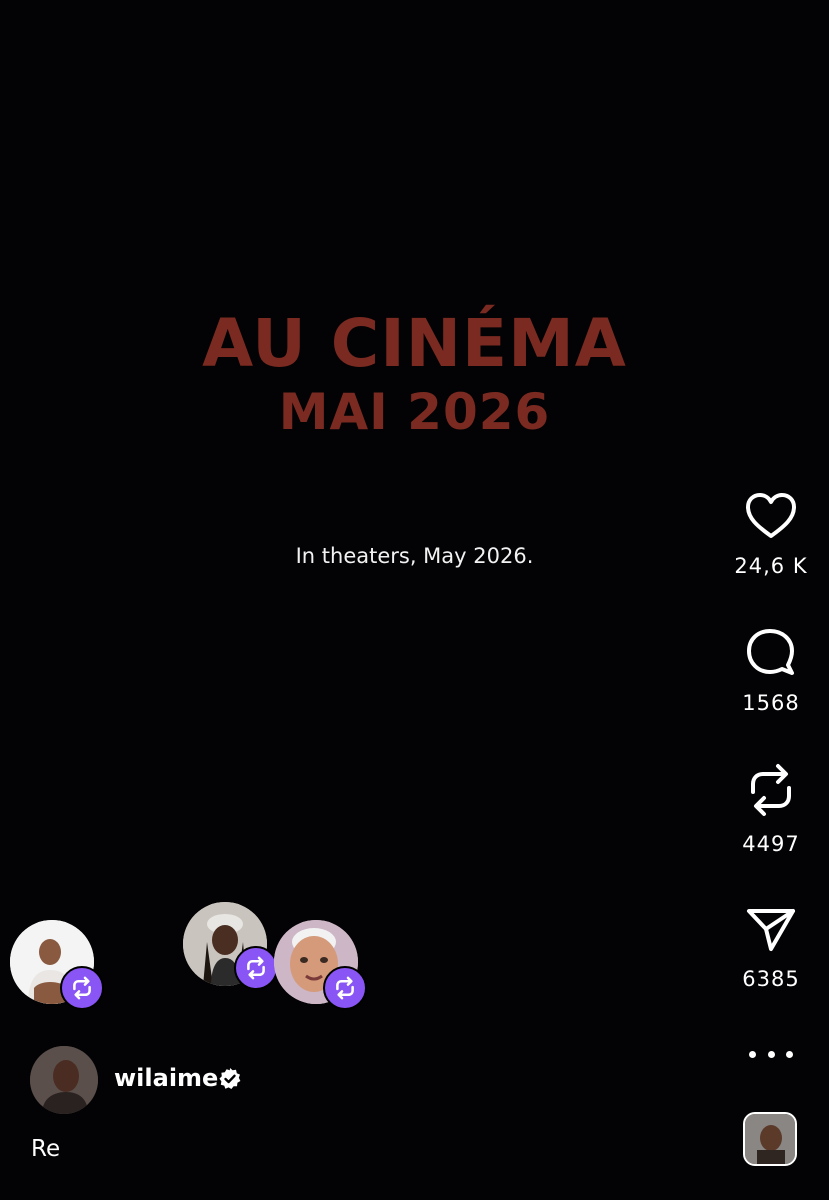  I want to click on audio-thumbnail, so click(770, 1139).